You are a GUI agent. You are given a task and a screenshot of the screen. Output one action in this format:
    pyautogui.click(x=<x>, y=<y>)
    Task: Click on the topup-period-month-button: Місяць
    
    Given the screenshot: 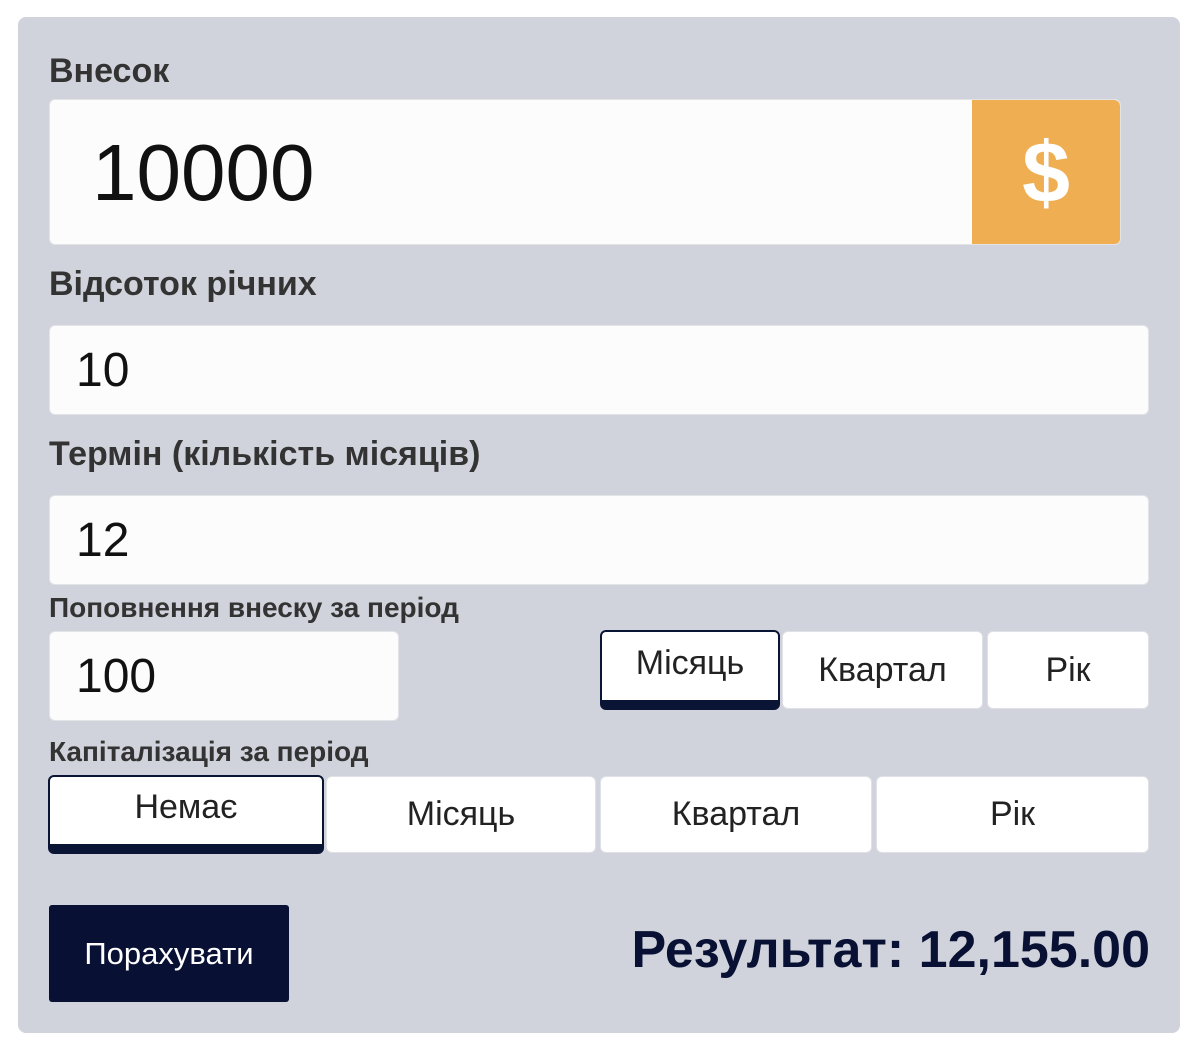 What is the action you would take?
    pyautogui.click(x=690, y=670)
    